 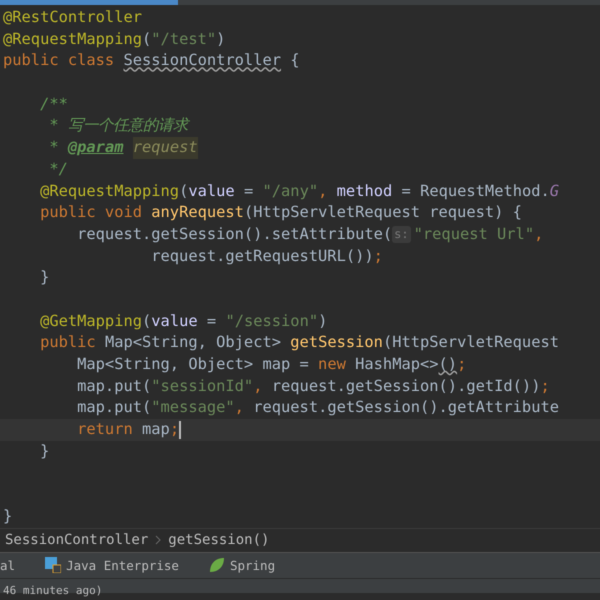 I want to click on code-line: @RequestMapping("/test"), so click(x=114, y=39).